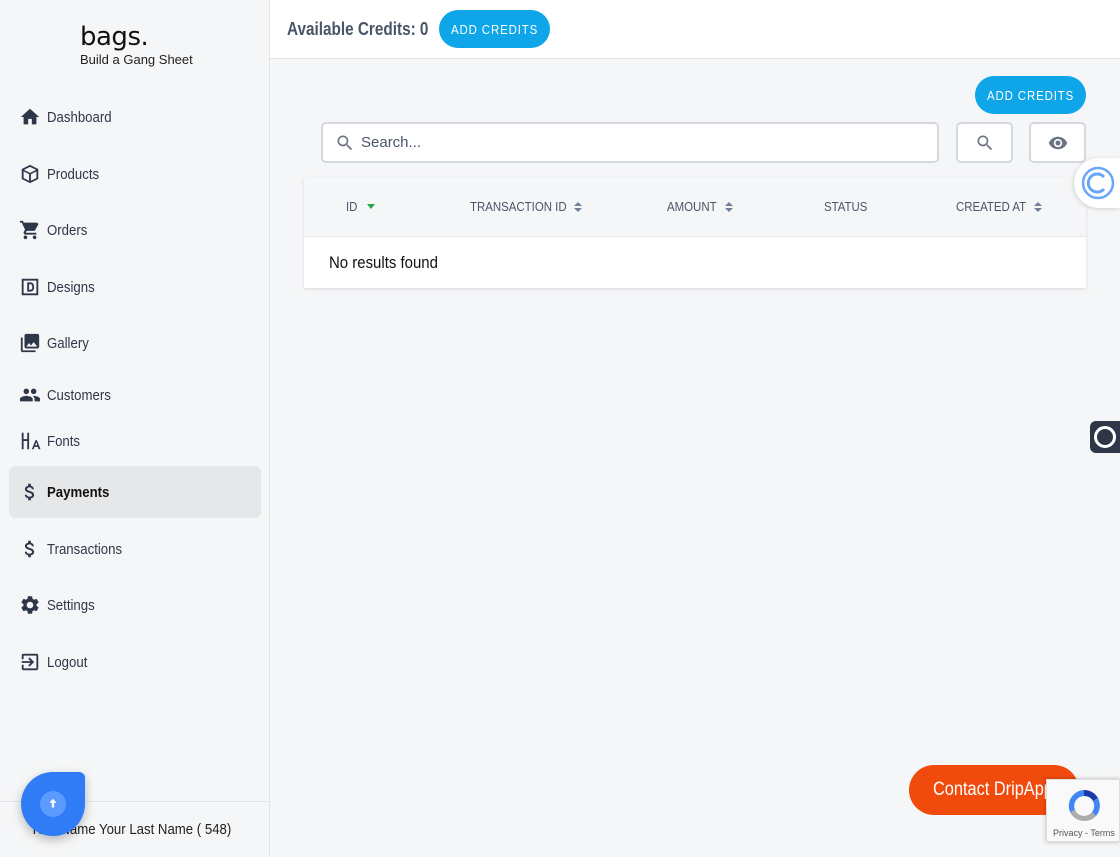 The image size is (1120, 857). Describe the element at coordinates (383, 262) in the screenshot. I see `empty-state-message: No results found` at that location.